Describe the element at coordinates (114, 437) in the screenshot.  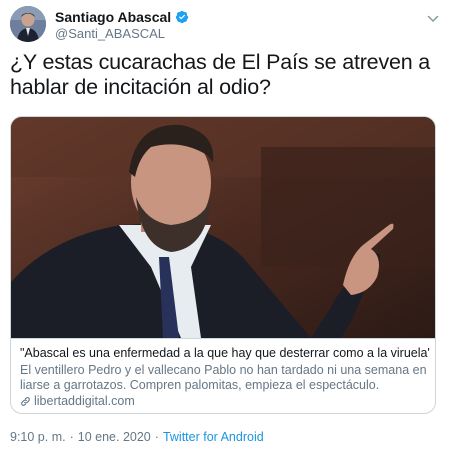
I see `tweet-date: 10 ene. 2020` at that location.